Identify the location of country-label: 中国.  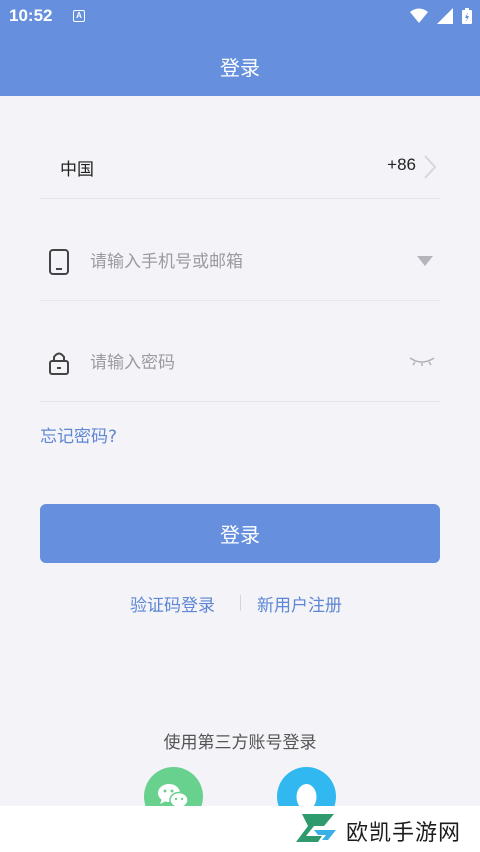
(77, 170).